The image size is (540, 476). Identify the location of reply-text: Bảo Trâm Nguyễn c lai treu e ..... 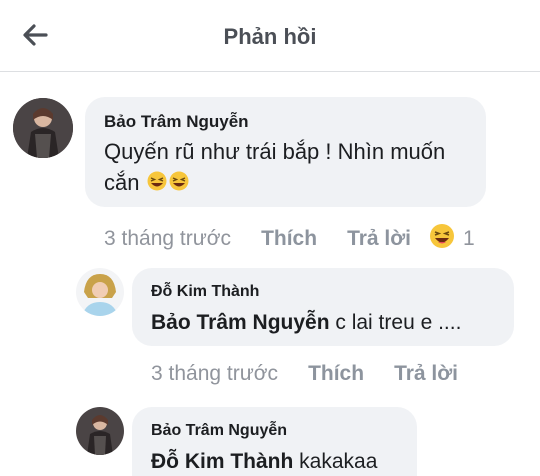
(306, 323).